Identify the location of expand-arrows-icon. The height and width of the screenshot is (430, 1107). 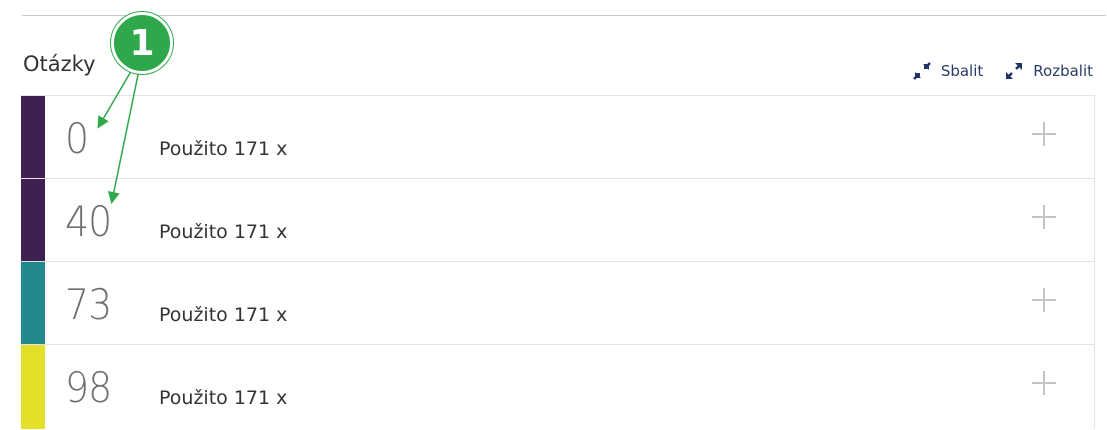
(1014, 71).